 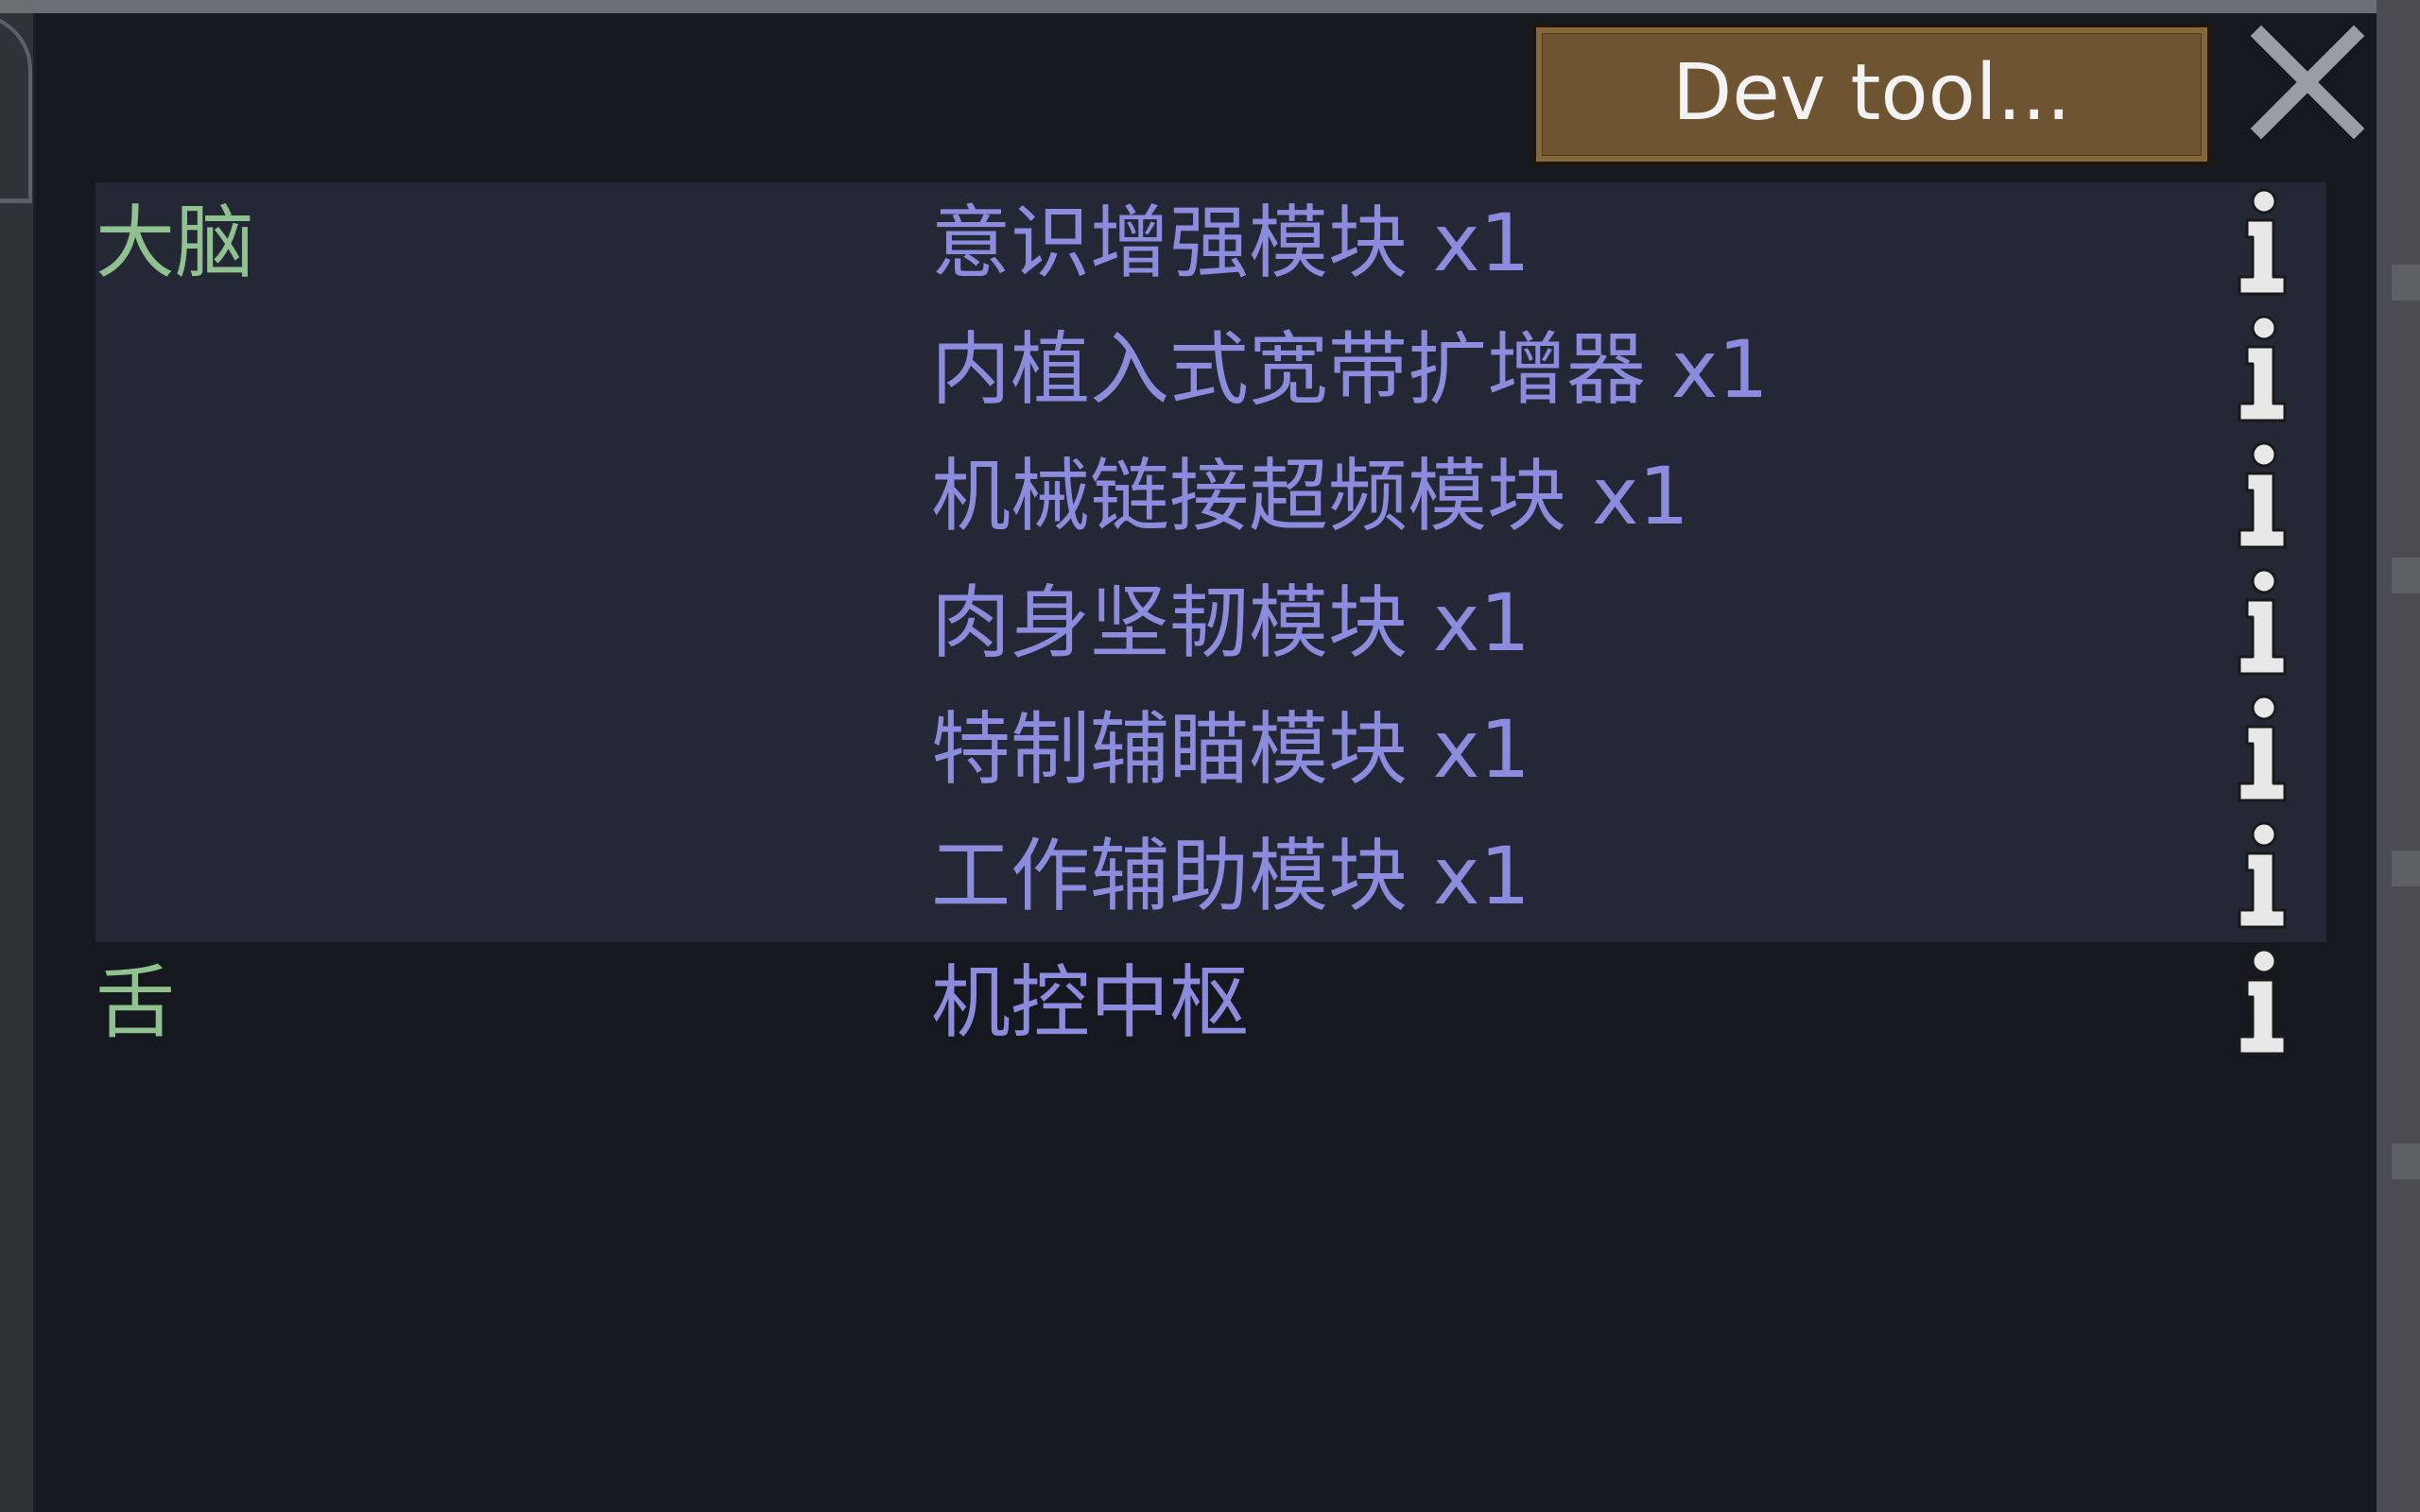 I want to click on hediff-label: 机控中枢, so click(x=1090, y=1002).